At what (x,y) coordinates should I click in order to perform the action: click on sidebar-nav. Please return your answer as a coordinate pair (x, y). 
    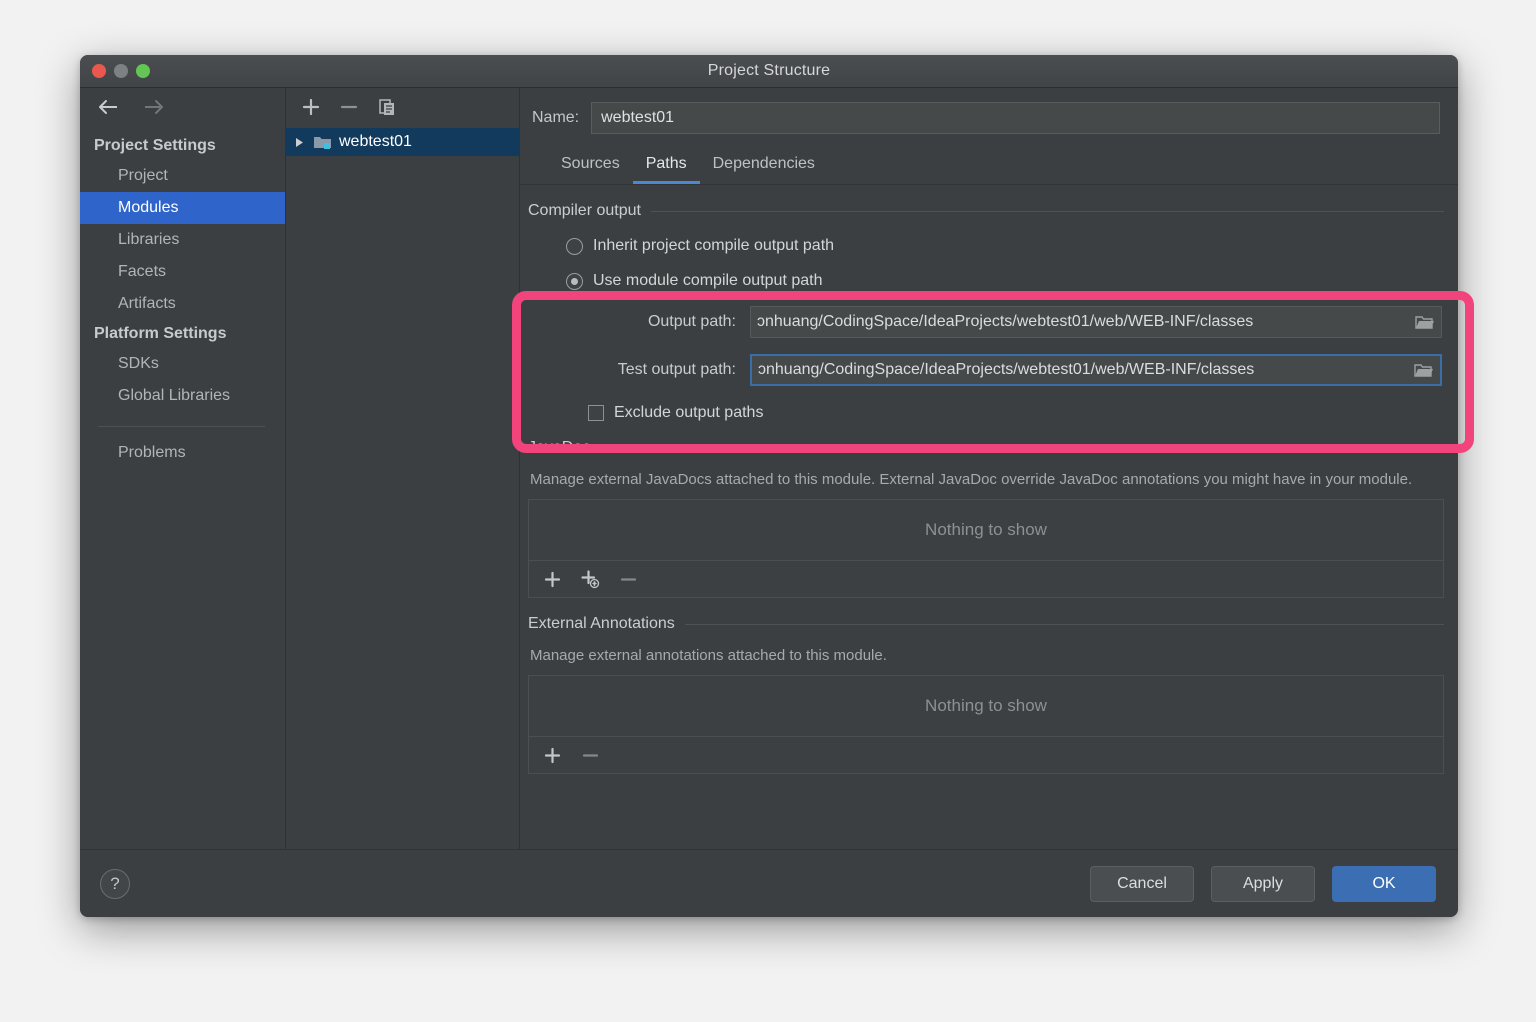
    Looking at the image, I should click on (182, 107).